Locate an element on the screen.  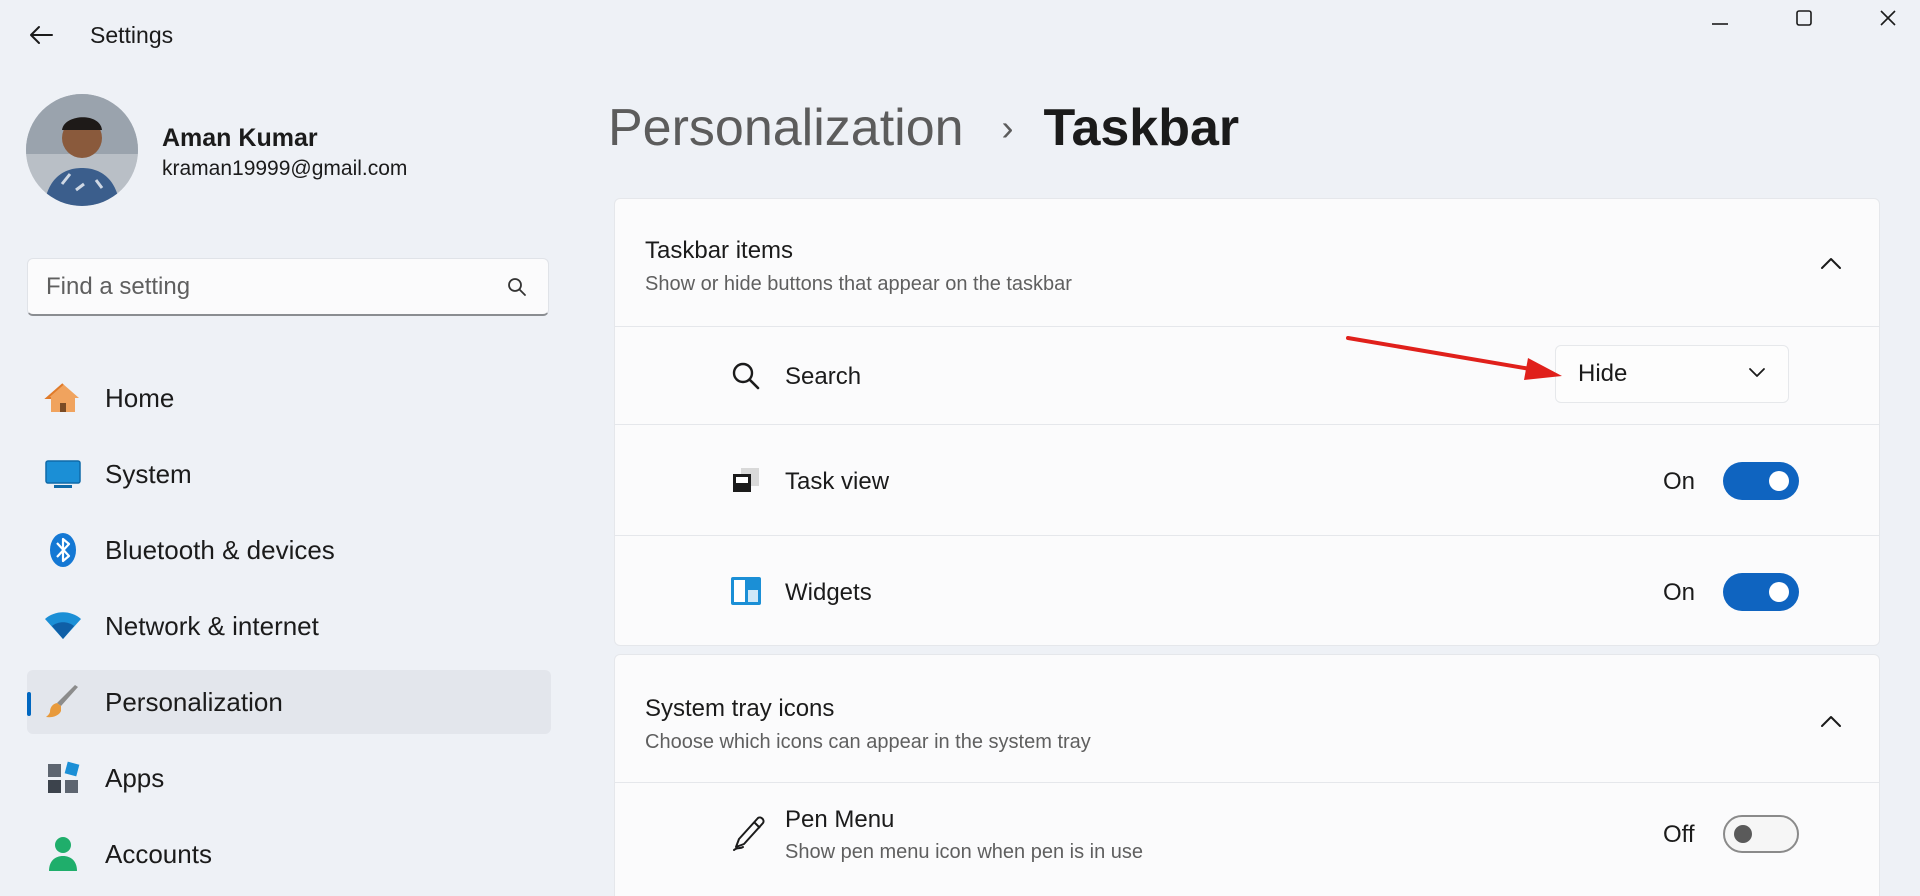
setting-description: Show pen menu icon when pen is in use is located at coordinates (964, 852).